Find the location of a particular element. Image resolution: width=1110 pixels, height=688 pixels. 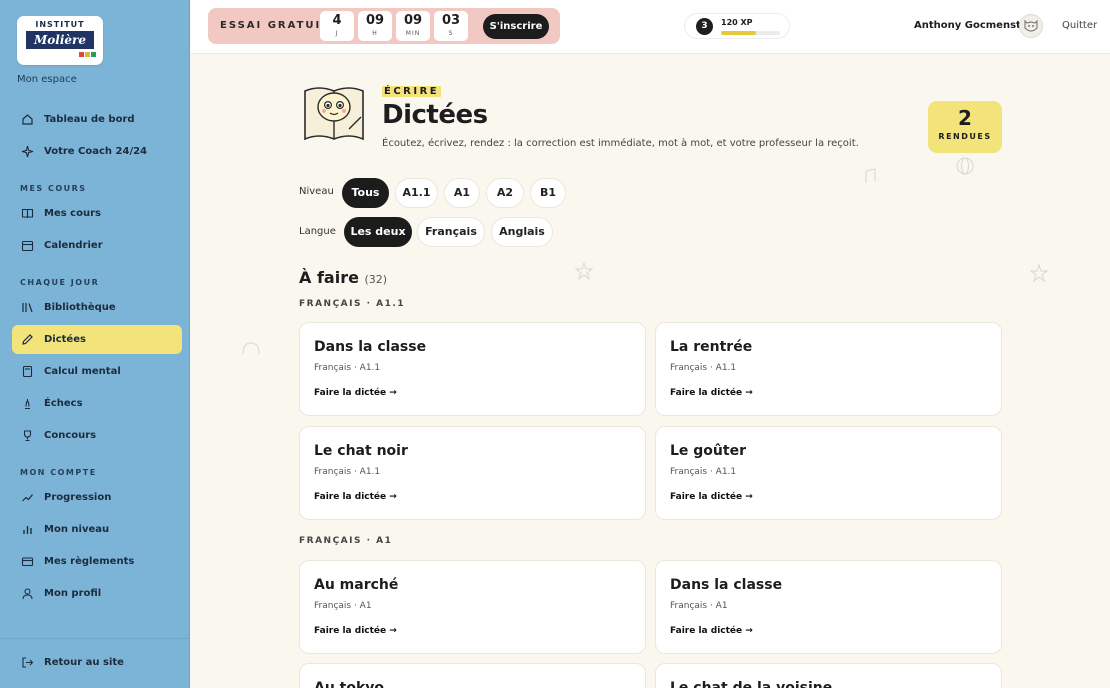

sidebar-item-label: Mes cours is located at coordinates (72, 213).